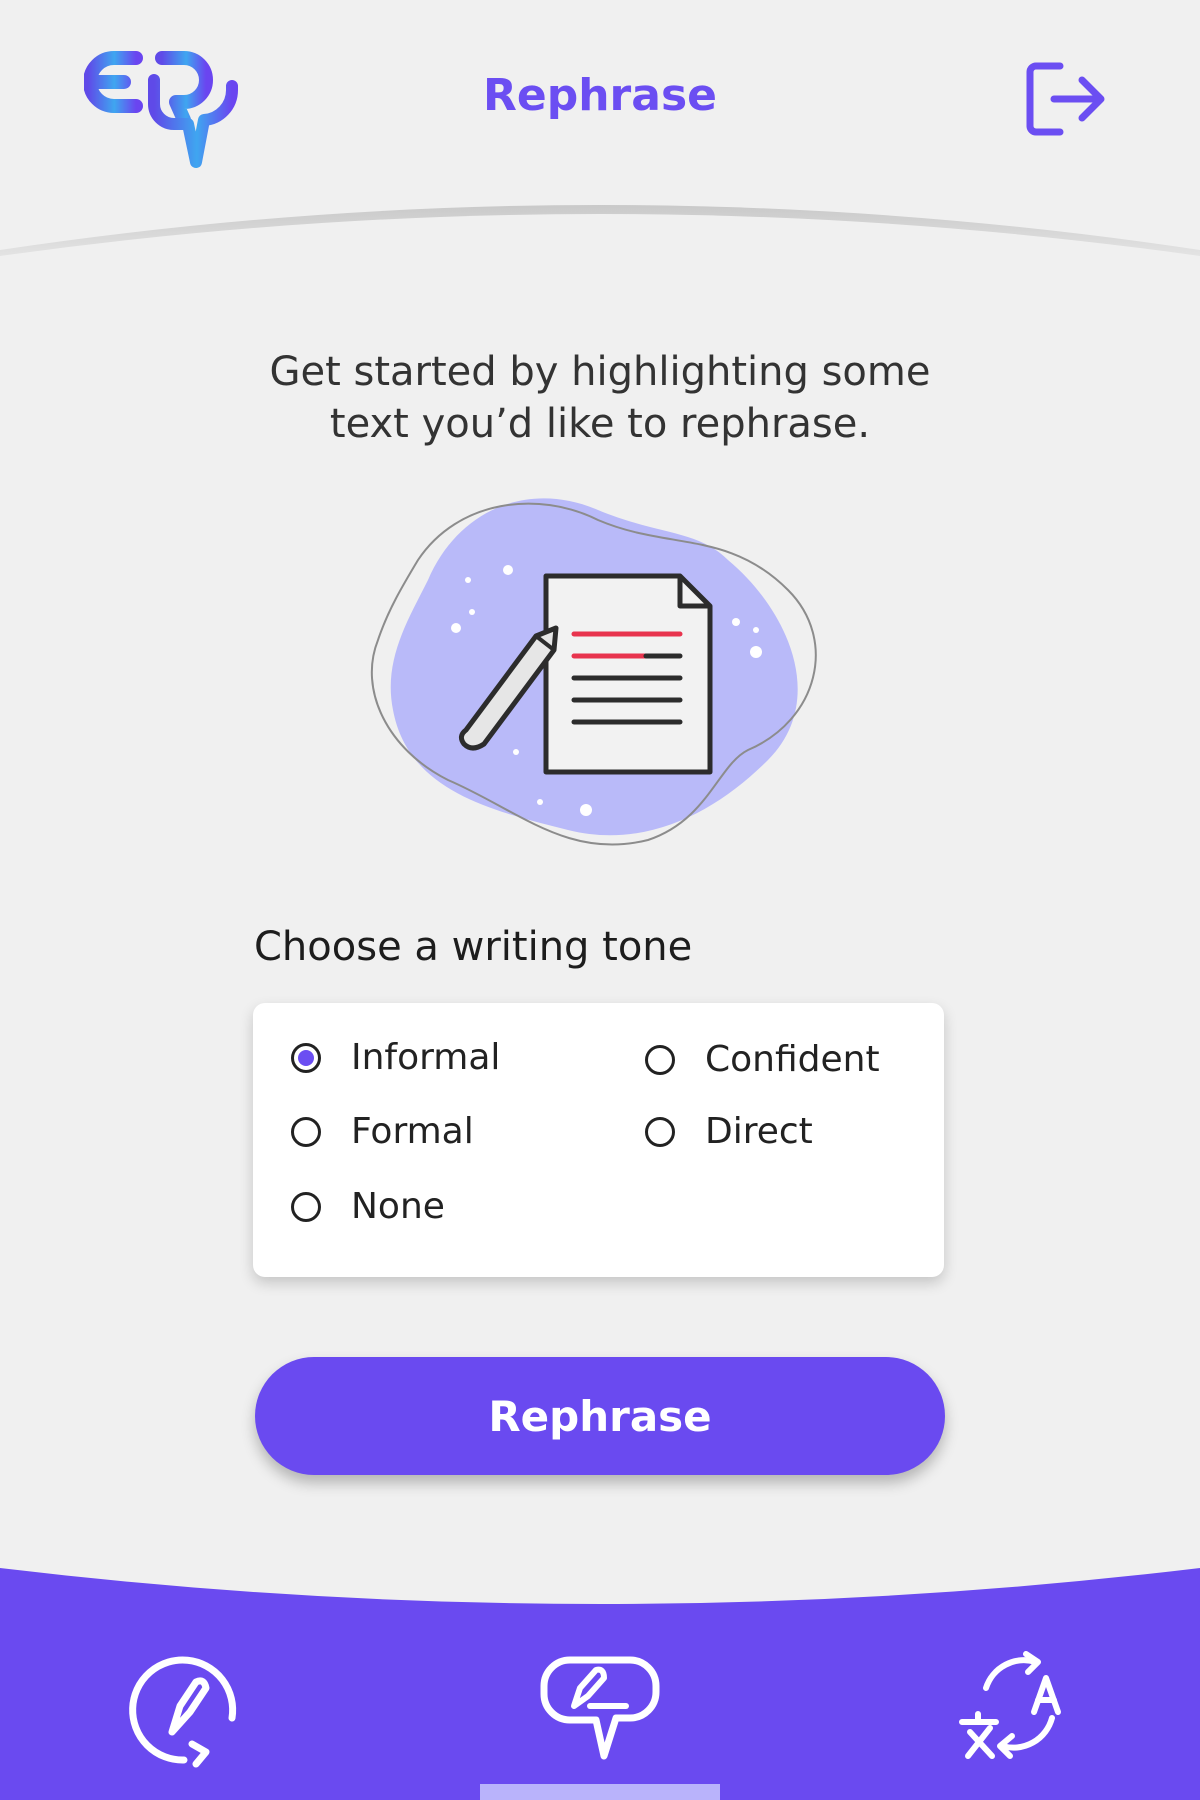 This screenshot has height=1800, width=1200. Describe the element at coordinates (412, 1131) in the screenshot. I see `tone-option-label: Formal` at that location.